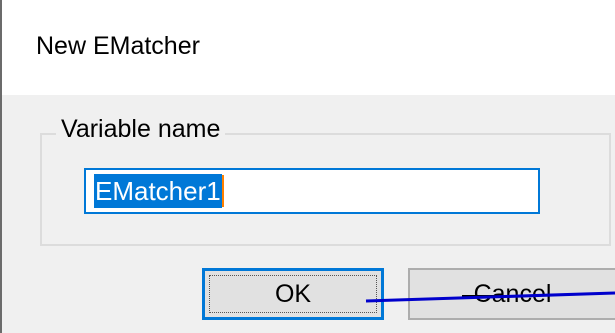 The height and width of the screenshot is (333, 615). Describe the element at coordinates (118, 46) in the screenshot. I see `dialog-title: New EMatcher` at that location.